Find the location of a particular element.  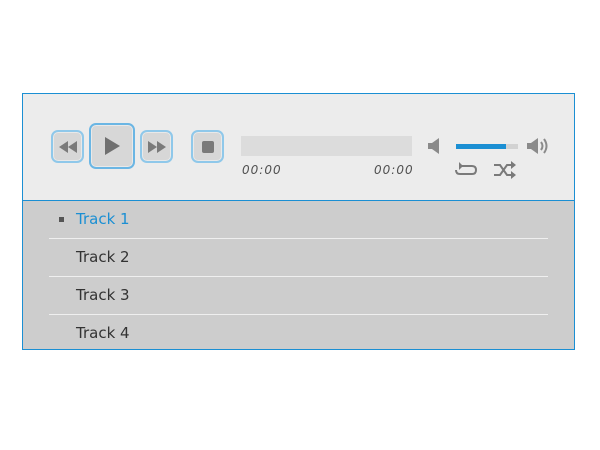

volume-max-icon is located at coordinates (538, 146).